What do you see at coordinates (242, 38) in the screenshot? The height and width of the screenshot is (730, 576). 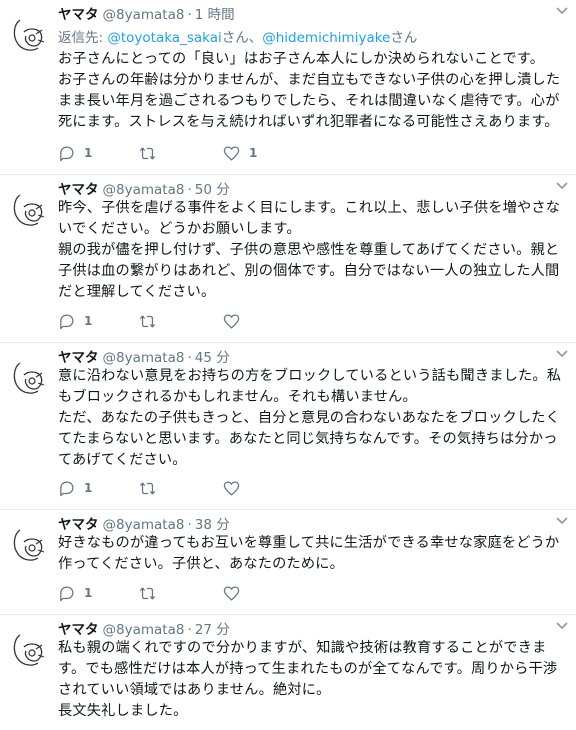 I see `mention-suffix: さん、` at bounding box center [242, 38].